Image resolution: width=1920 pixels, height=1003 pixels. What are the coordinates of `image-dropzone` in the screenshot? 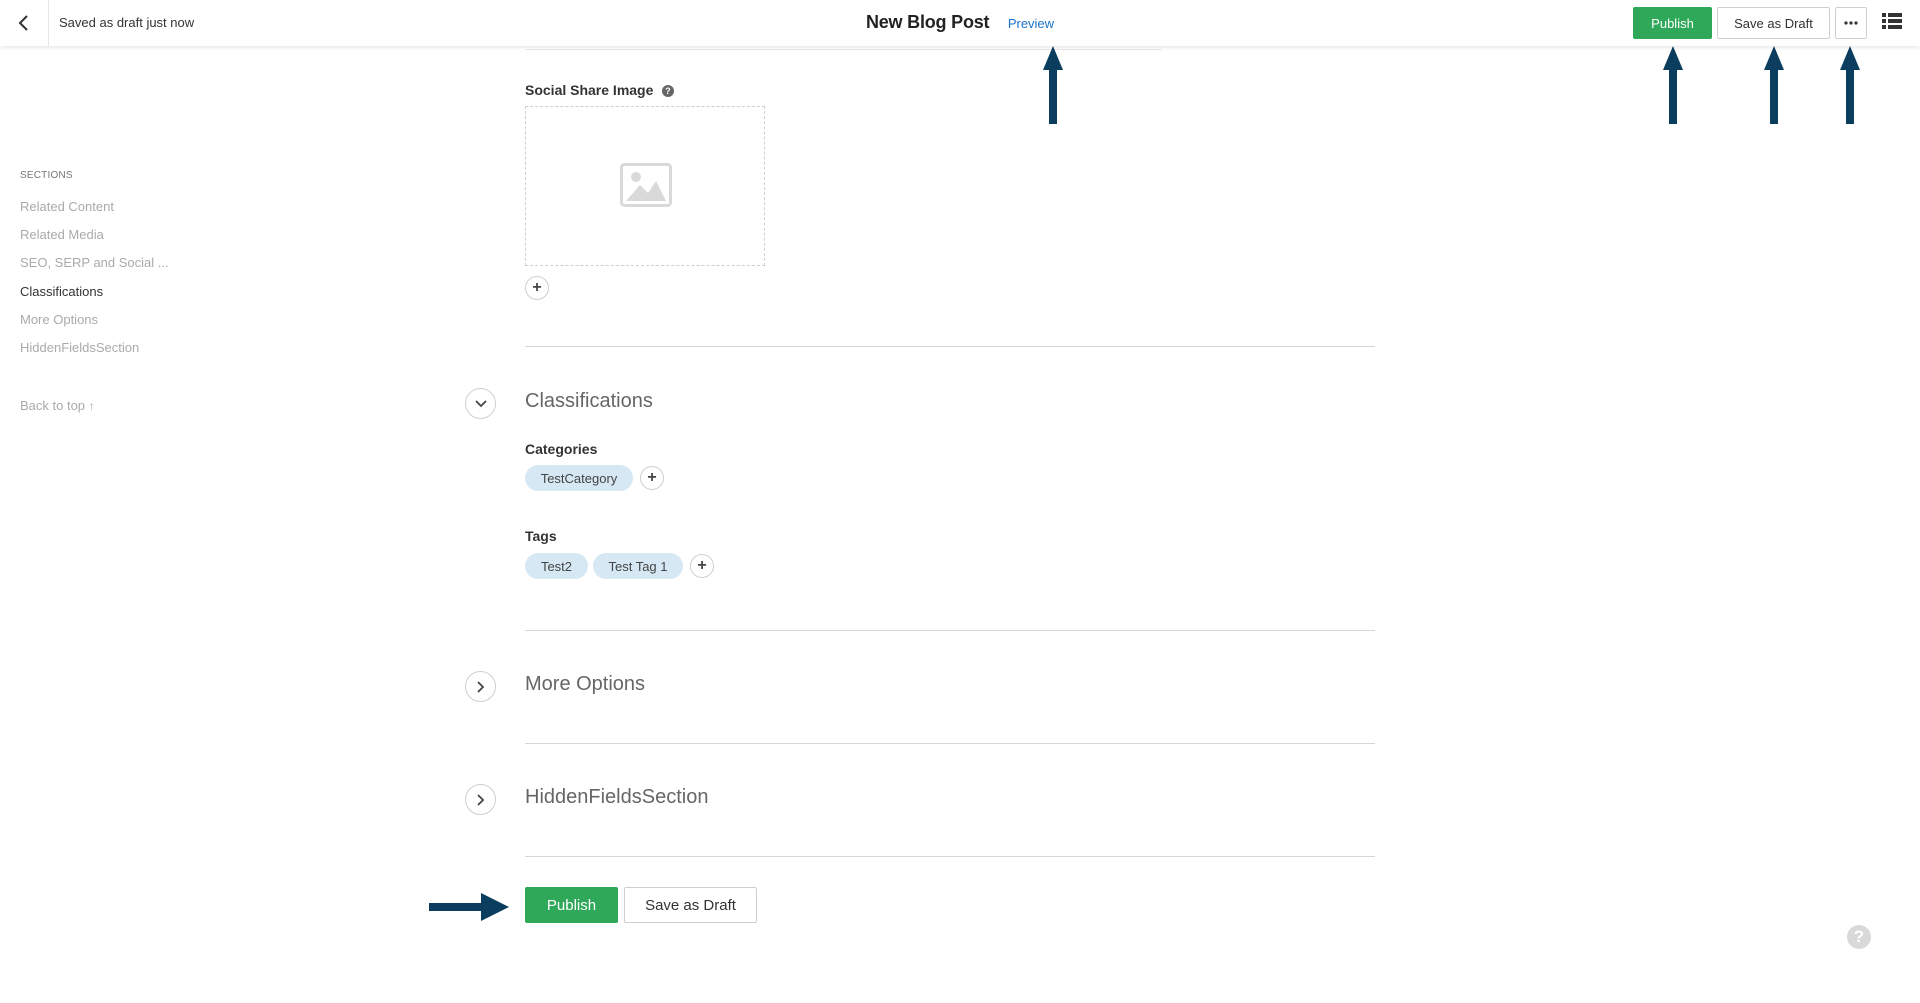 It's located at (645, 186).